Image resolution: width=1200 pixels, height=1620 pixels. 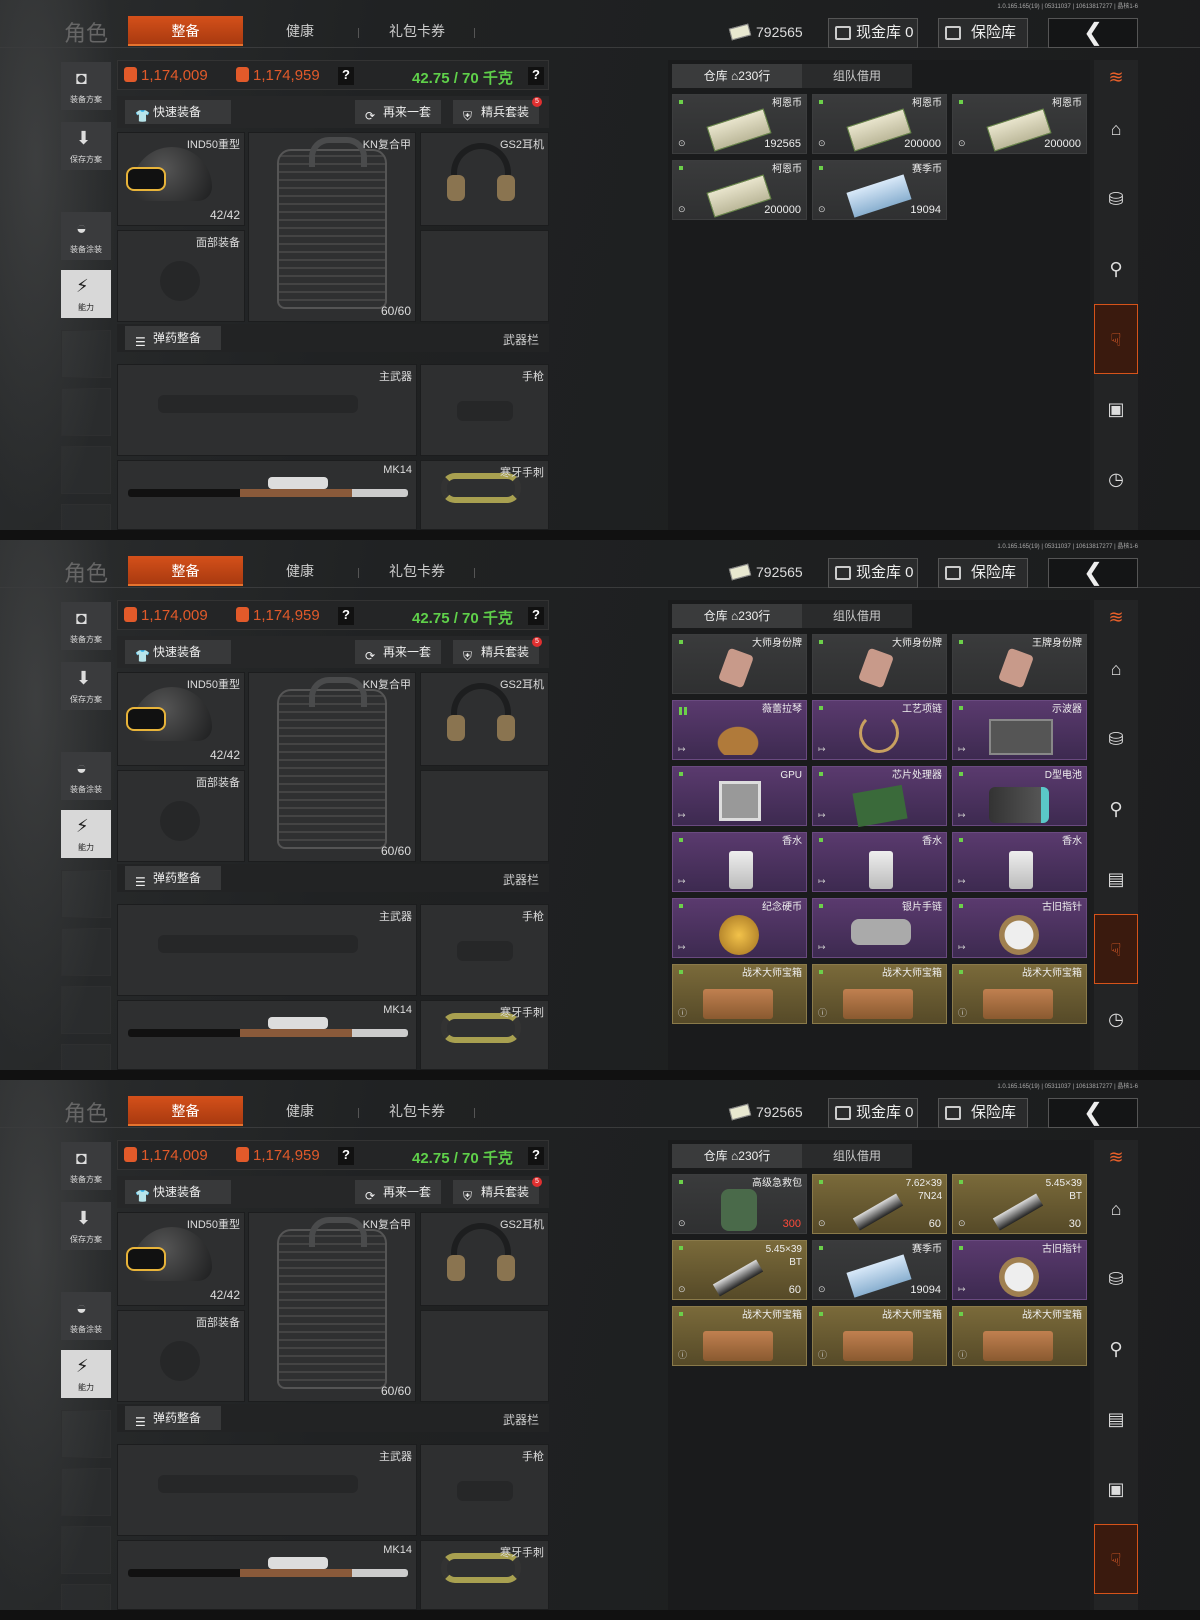 I want to click on warehouse-item: GPU ↦, so click(x=739, y=796).